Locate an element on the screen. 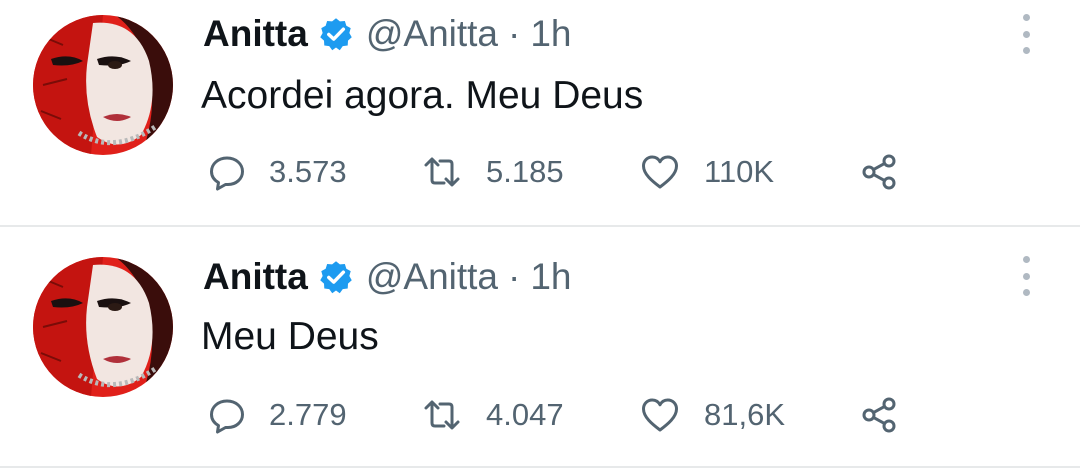  like-button: 110K is located at coordinates (707, 172).